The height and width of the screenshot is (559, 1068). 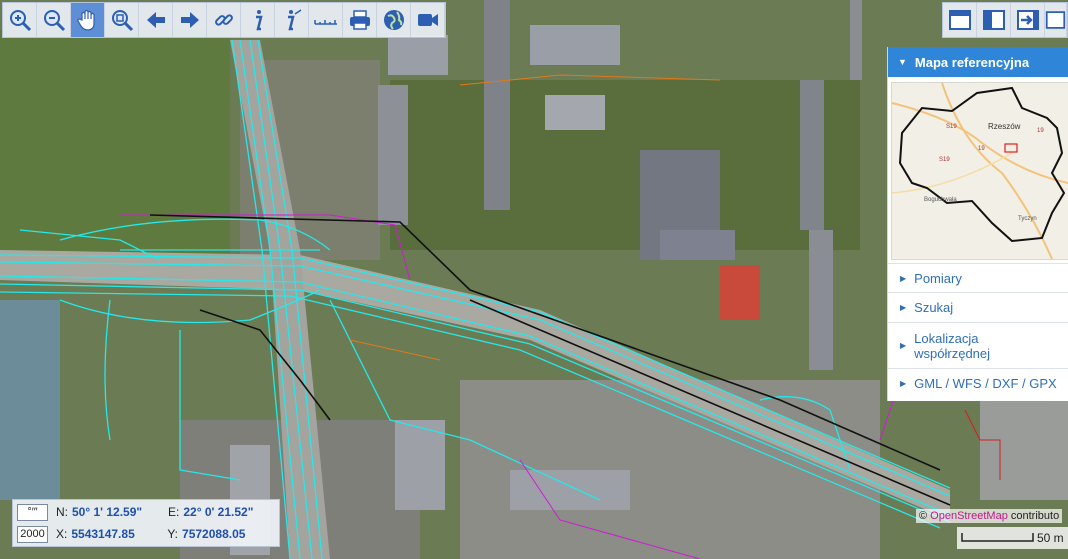 I want to click on scale-label: 50 m, so click(x=1050, y=538).